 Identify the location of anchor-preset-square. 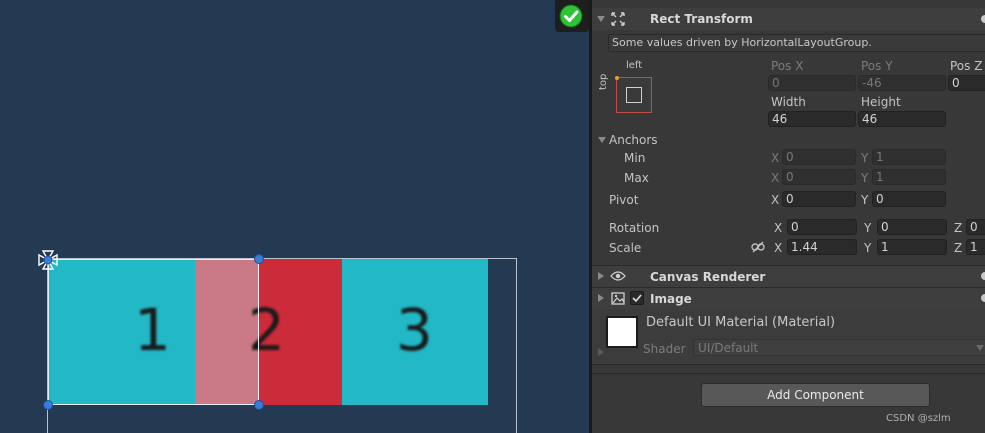
(634, 95).